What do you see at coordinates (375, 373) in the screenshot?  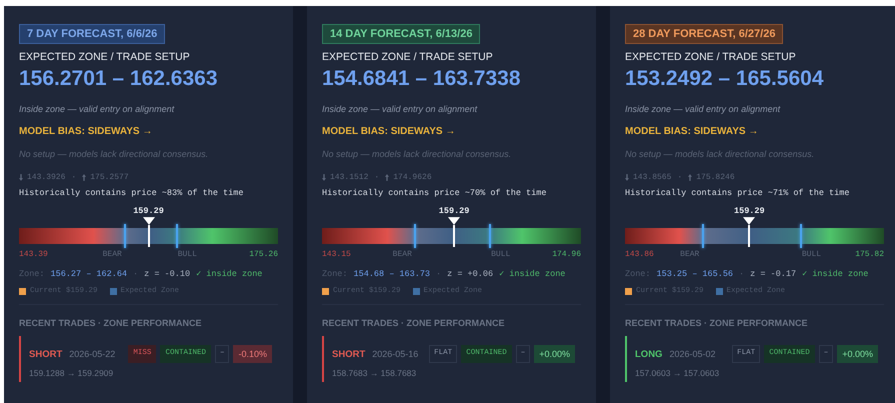 I see `trade-prices: 158.7683 → 158.7683` at bounding box center [375, 373].